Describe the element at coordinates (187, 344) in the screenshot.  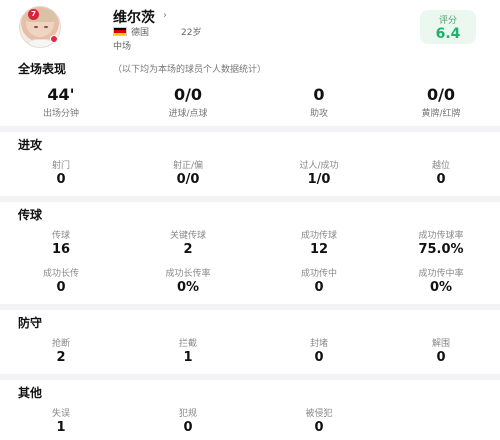
I see `stat-label: 拦截` at that location.